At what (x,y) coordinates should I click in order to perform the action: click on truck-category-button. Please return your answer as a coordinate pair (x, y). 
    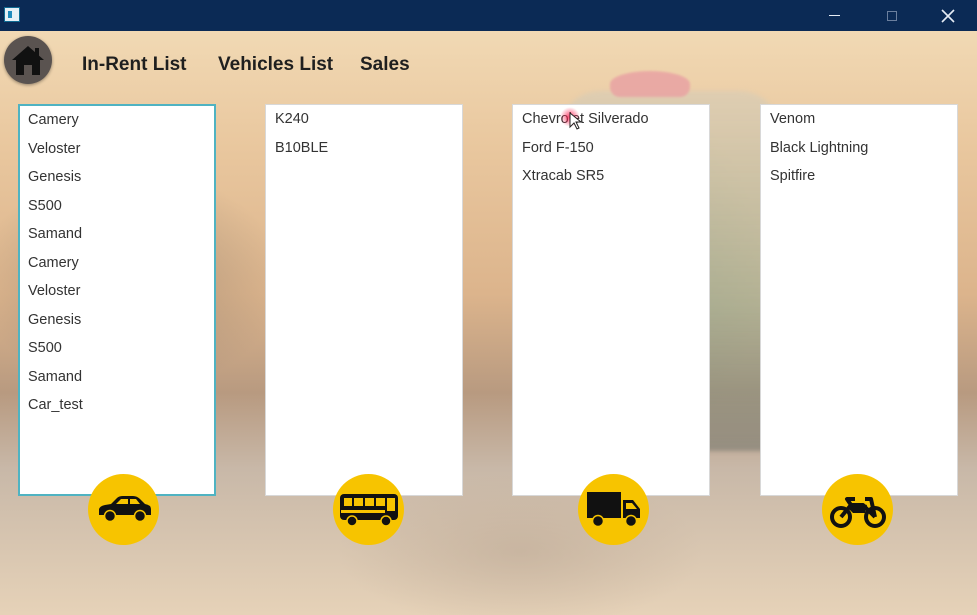
    Looking at the image, I should click on (613, 509).